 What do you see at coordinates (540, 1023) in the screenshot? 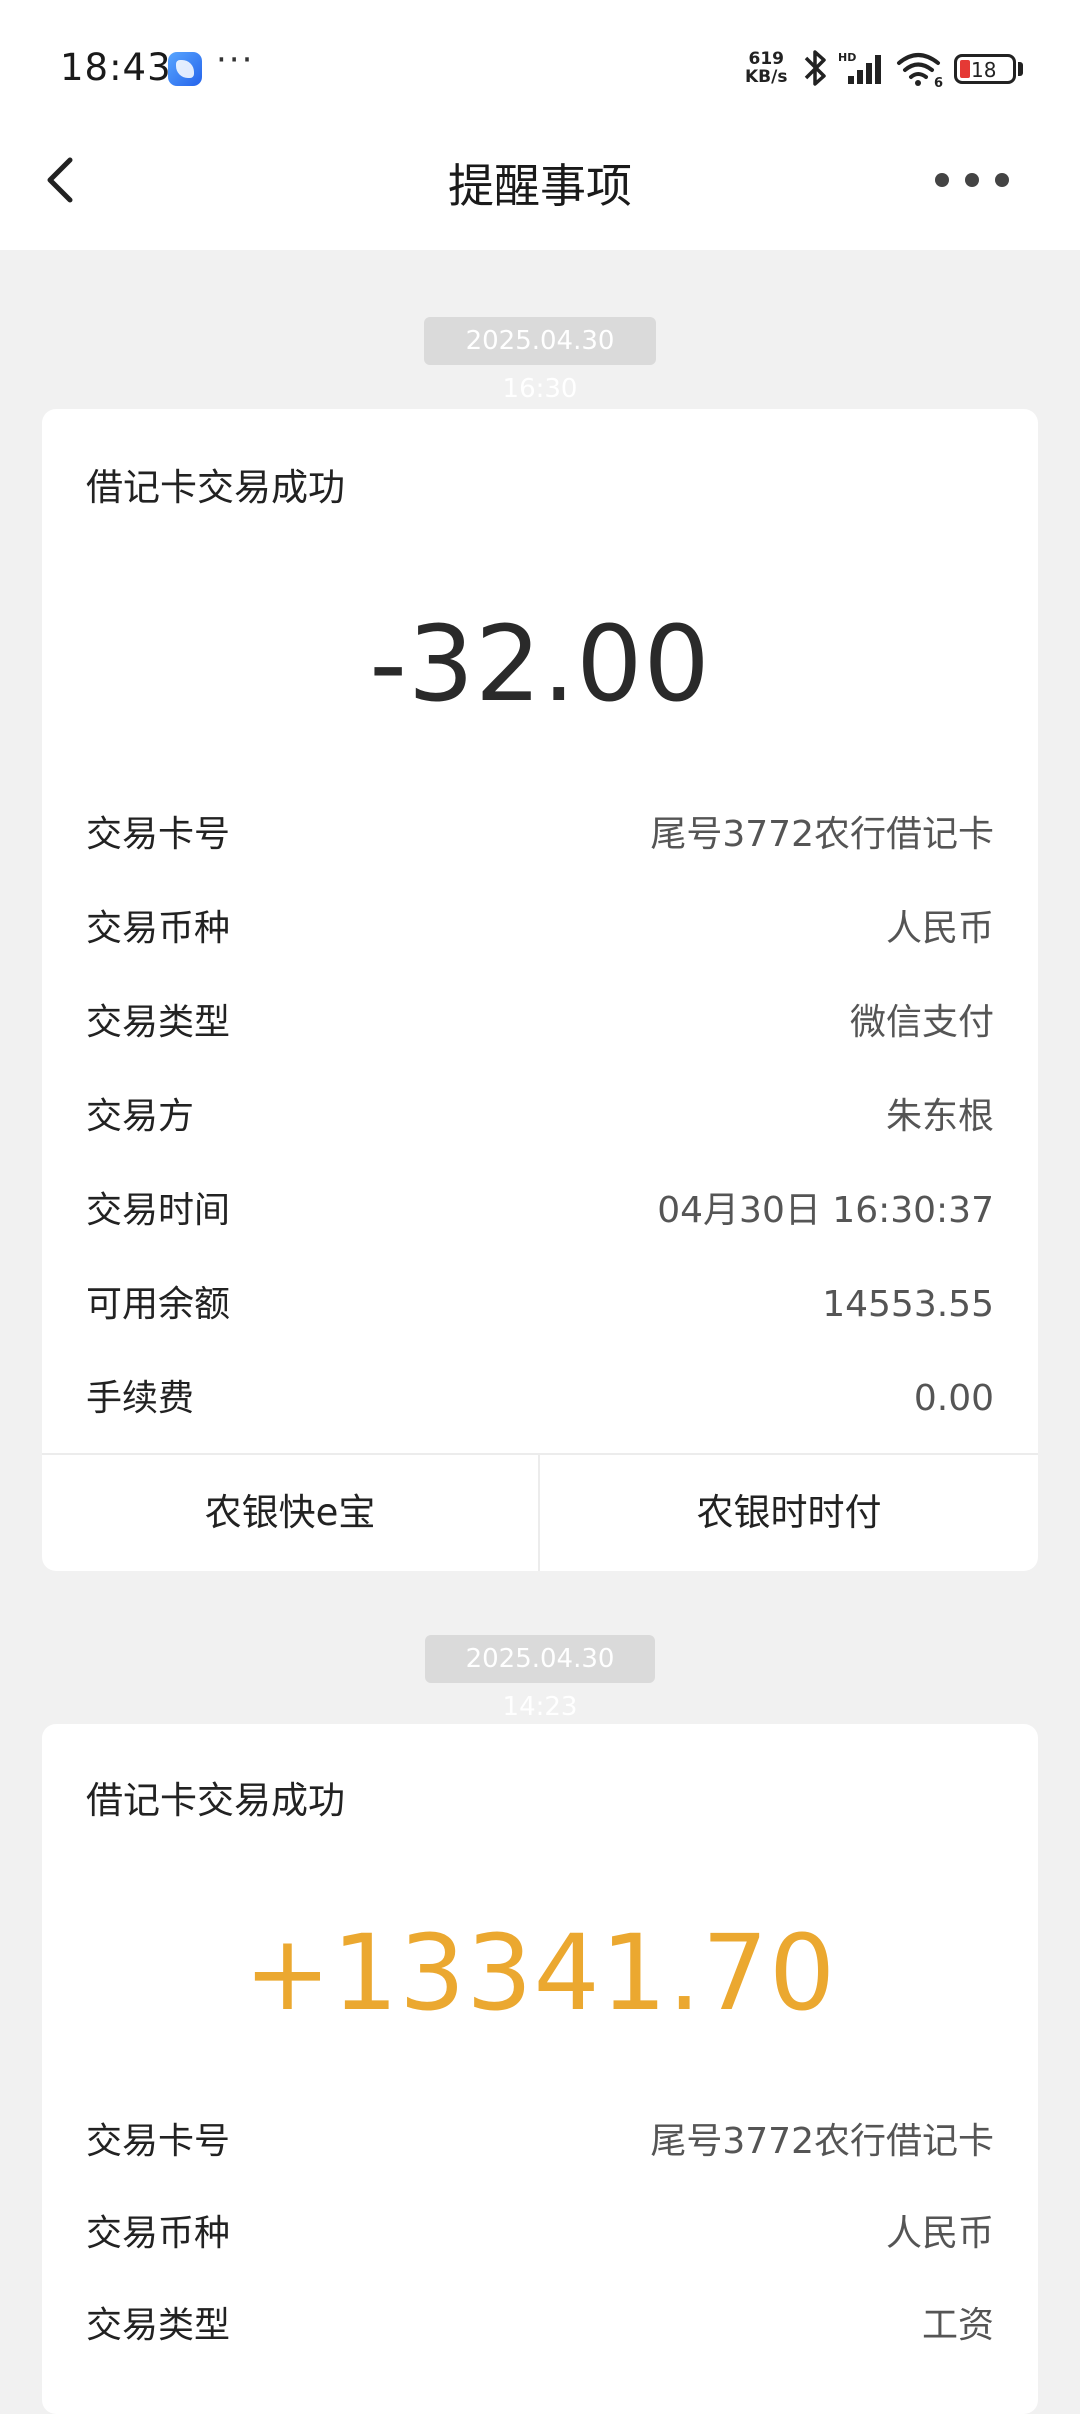
I see `detail-row-type: 交易类型 微信支付` at bounding box center [540, 1023].